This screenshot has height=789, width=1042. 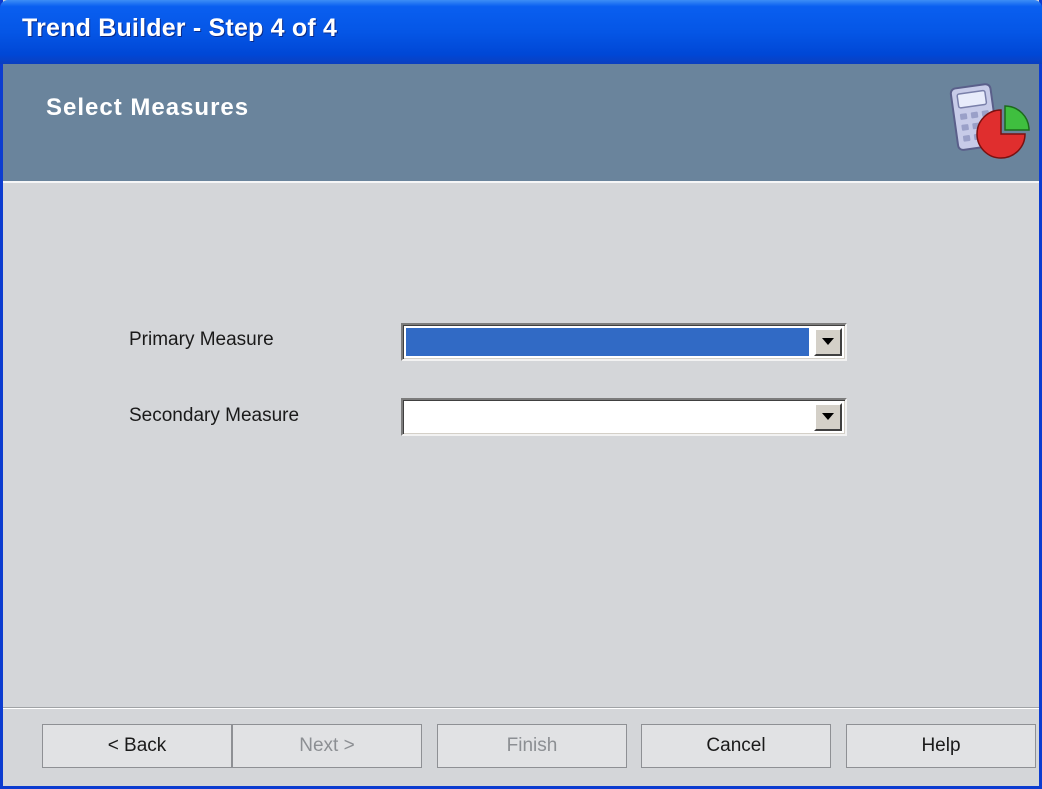 What do you see at coordinates (327, 746) in the screenshot?
I see `next-button: Next >` at bounding box center [327, 746].